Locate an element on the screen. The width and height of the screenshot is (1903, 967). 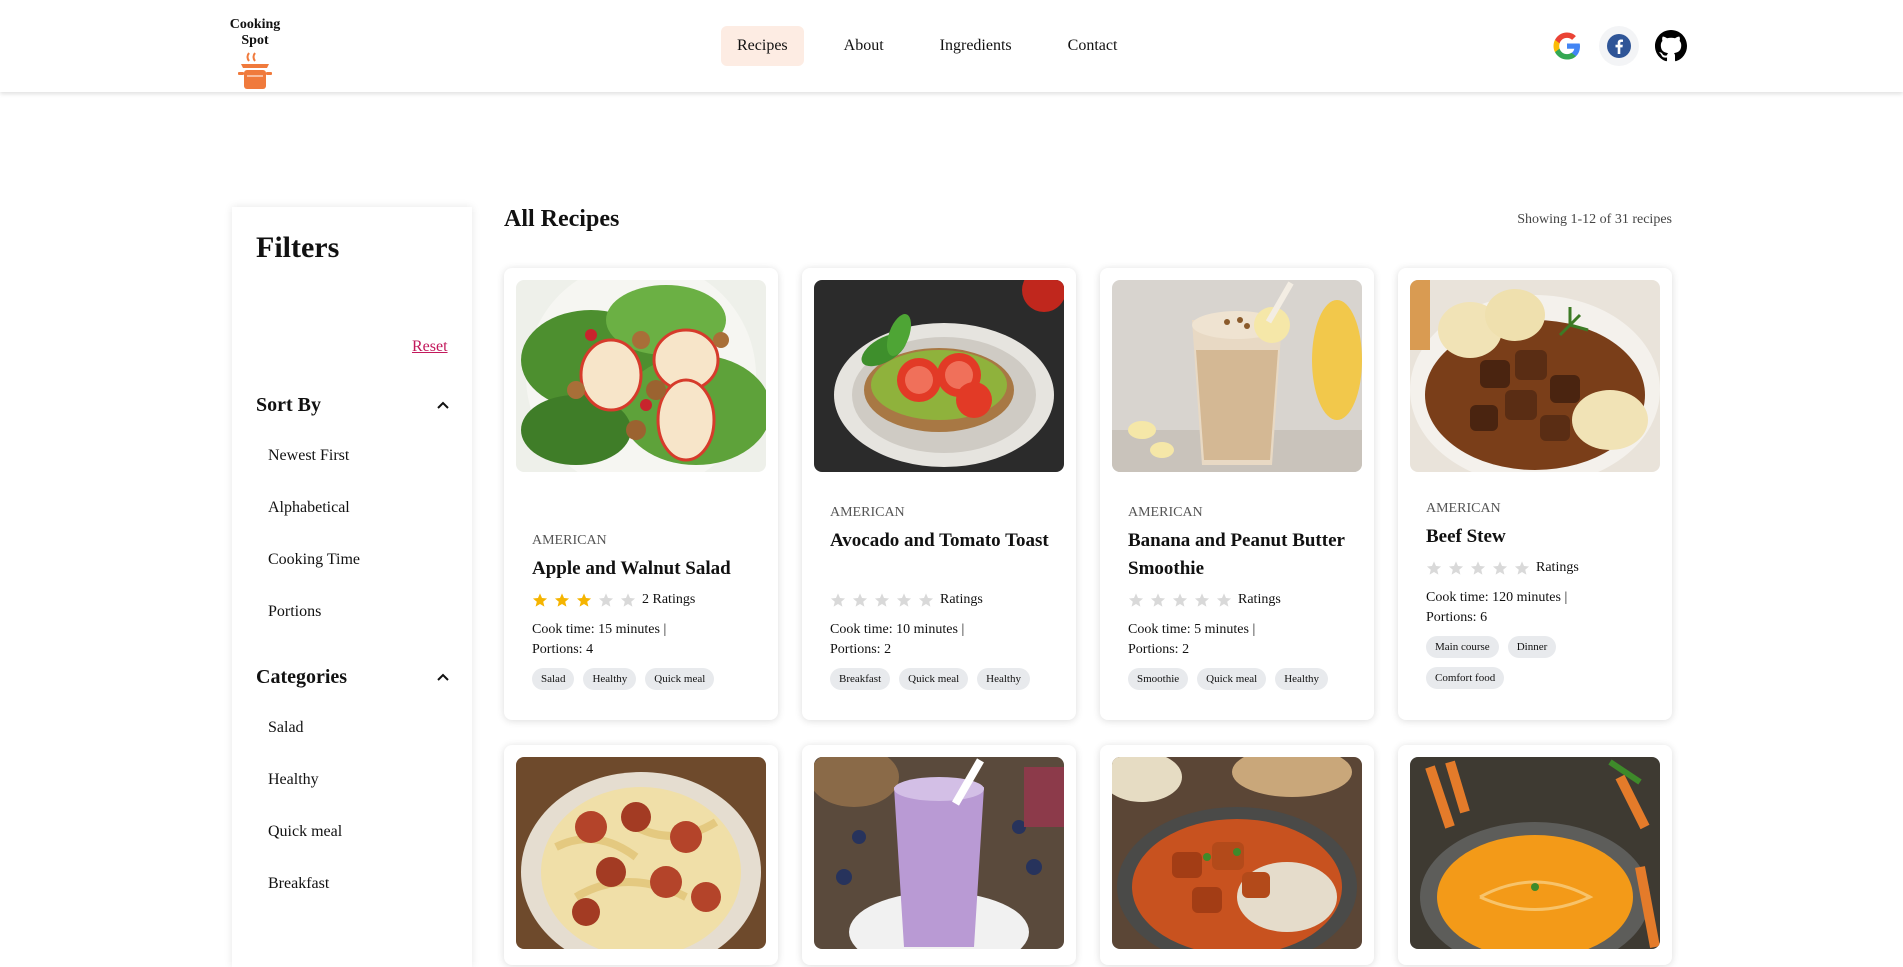
social-login-group is located at coordinates (1619, 46).